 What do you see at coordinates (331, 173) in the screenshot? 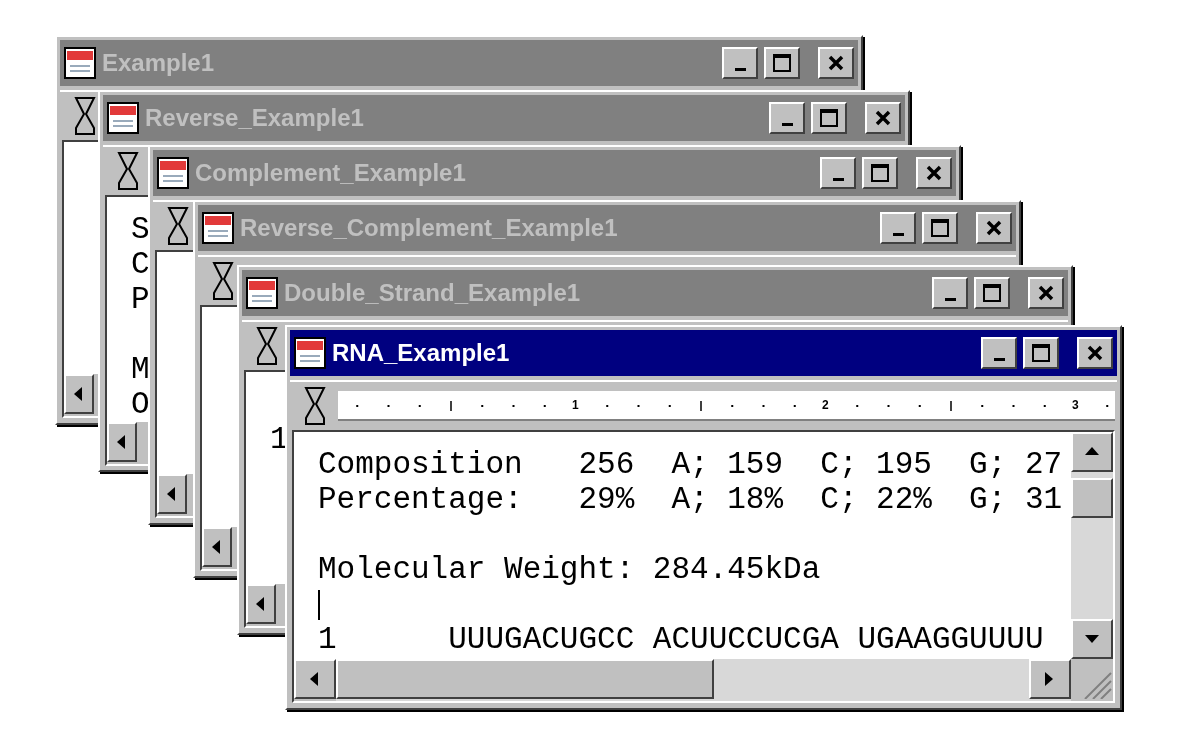
I see `window-title: Complement_Example1` at bounding box center [331, 173].